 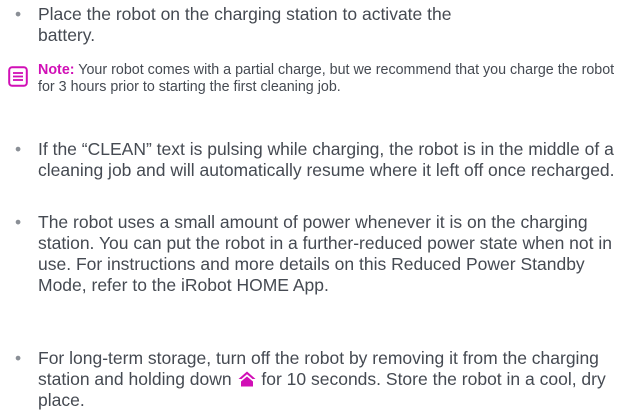 What do you see at coordinates (18, 76) in the screenshot?
I see `note-icon` at bounding box center [18, 76].